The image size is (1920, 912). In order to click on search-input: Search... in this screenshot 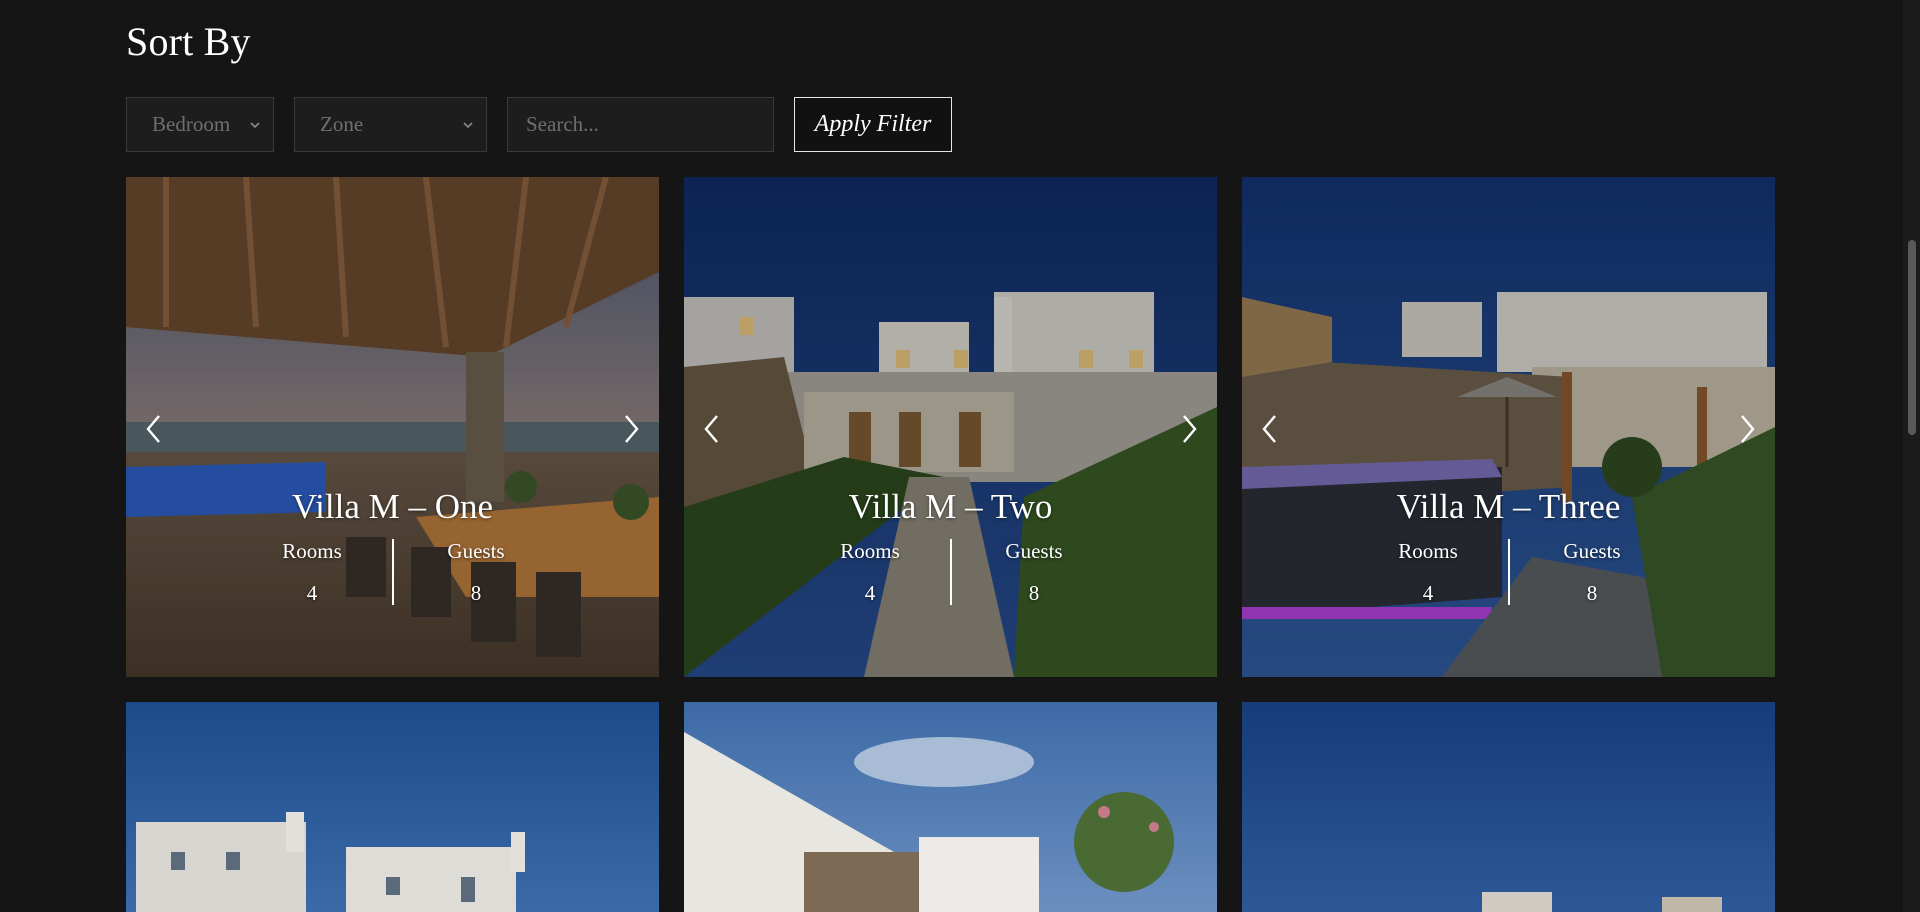, I will do `click(640, 124)`.